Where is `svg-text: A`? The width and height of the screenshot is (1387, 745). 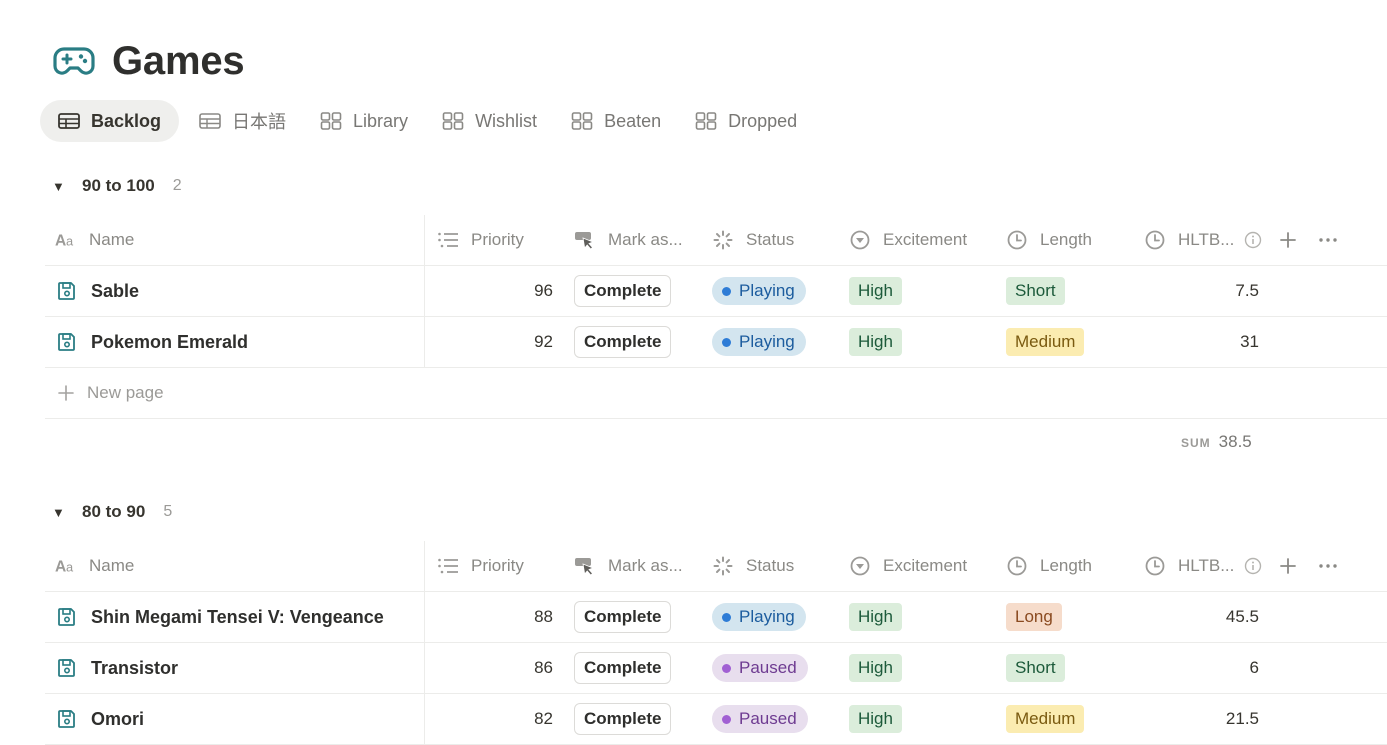 svg-text: A is located at coordinates (60, 567).